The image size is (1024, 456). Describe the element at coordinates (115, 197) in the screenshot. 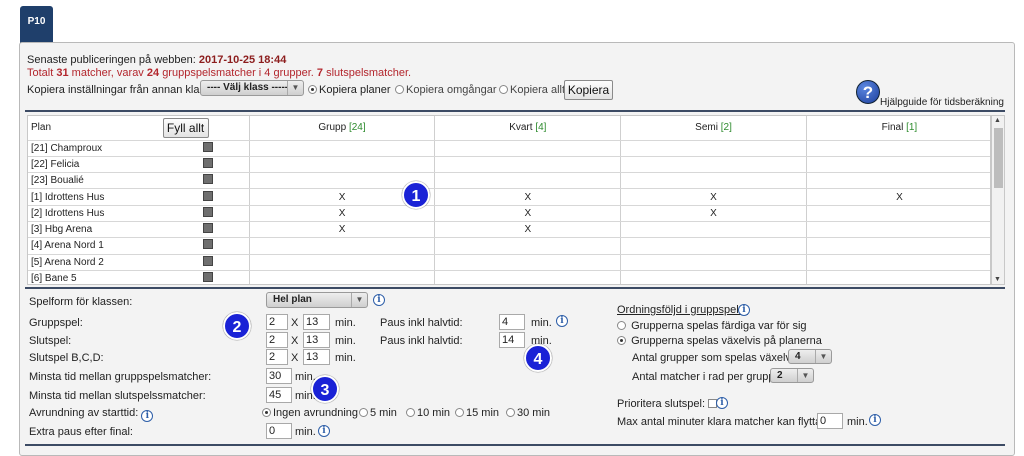

I see `plan-name: [1] Idrottens Hus` at that location.